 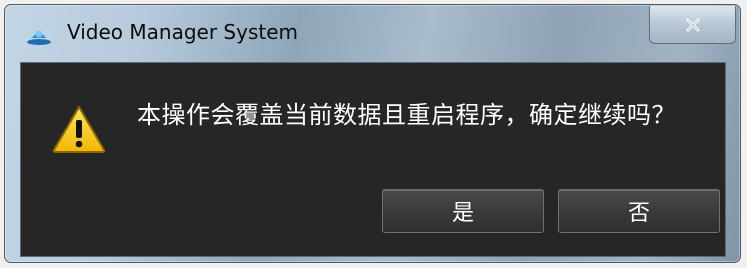 What do you see at coordinates (39, 36) in the screenshot?
I see `app-logo-icon` at bounding box center [39, 36].